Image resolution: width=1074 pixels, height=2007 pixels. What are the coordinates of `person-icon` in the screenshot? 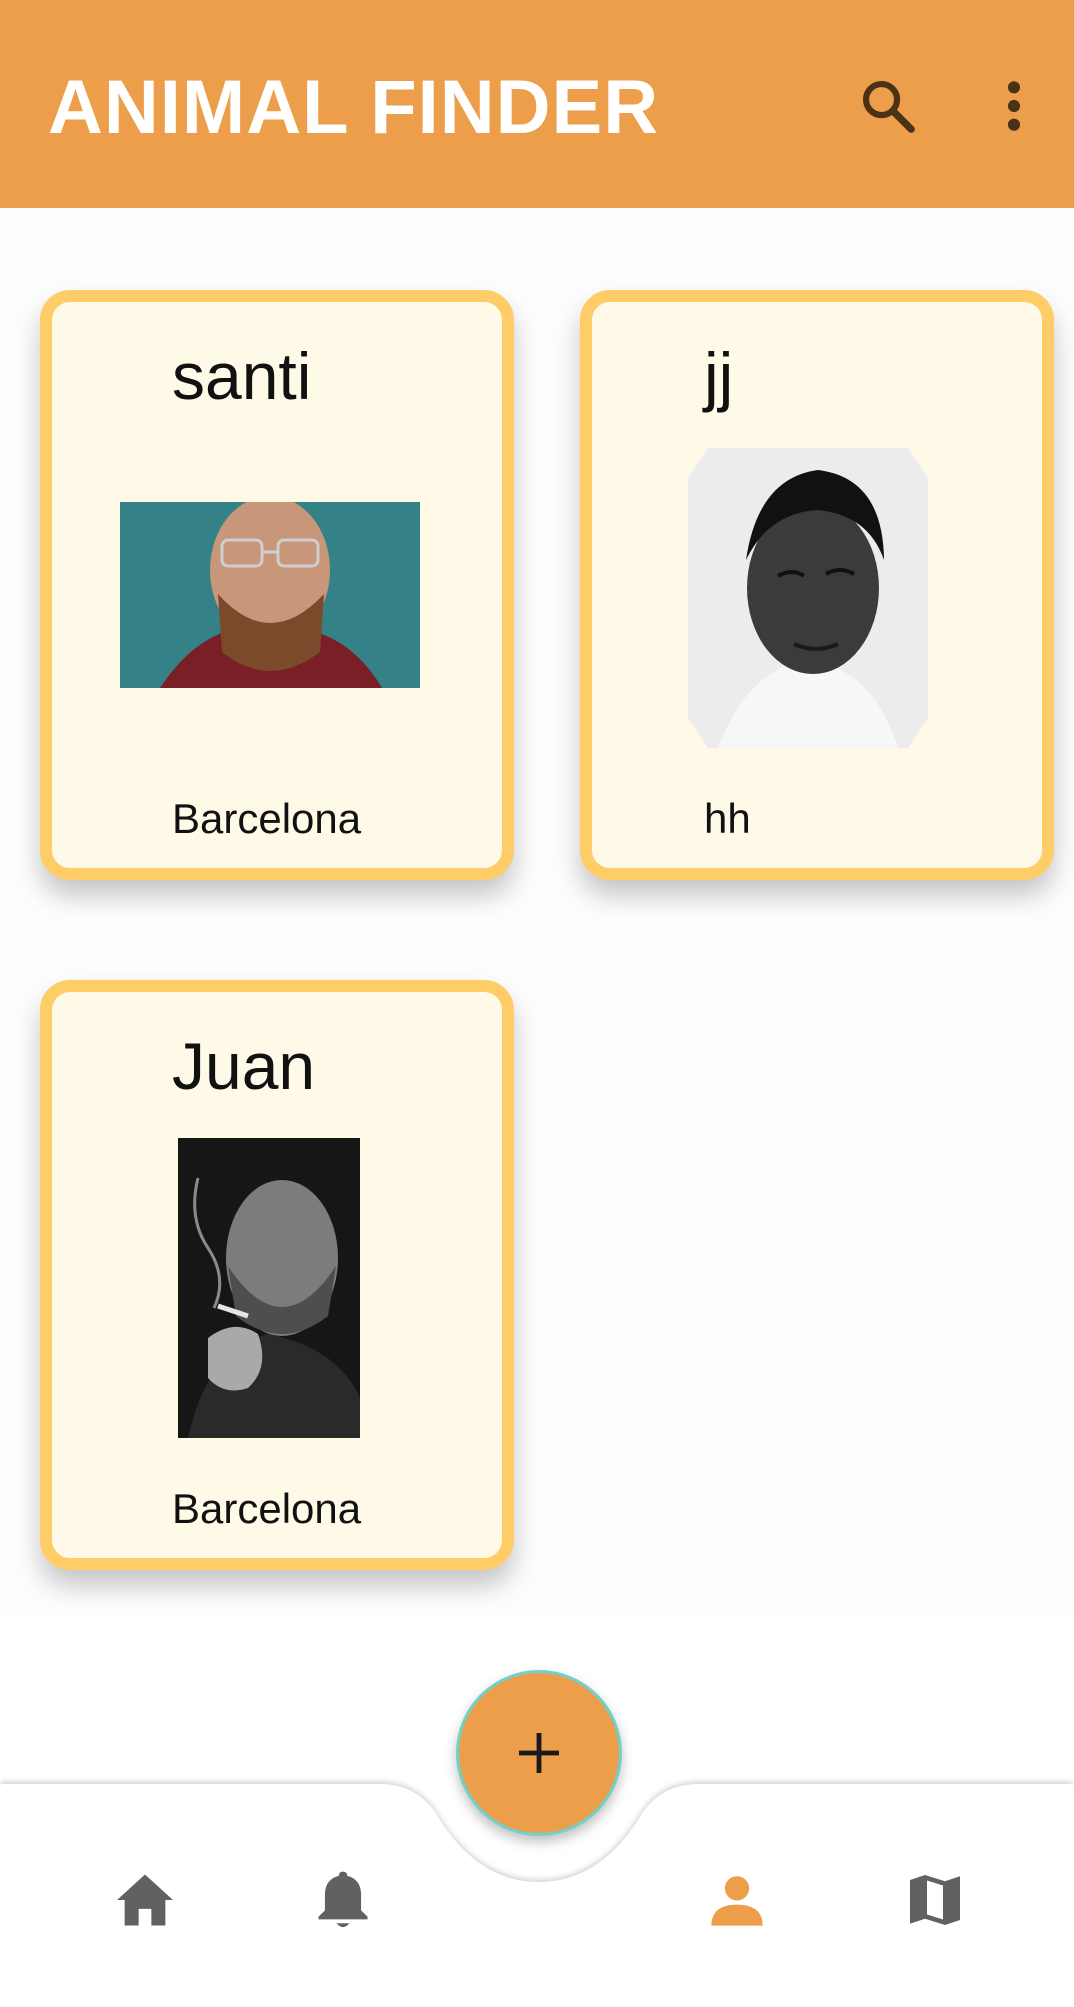 It's located at (737, 1901).